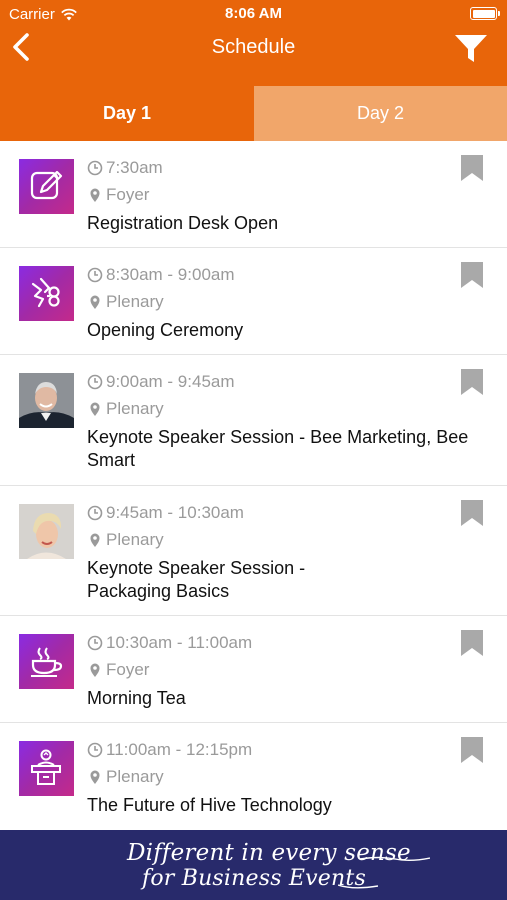 The width and height of the screenshot is (507, 900). I want to click on session-time: 8:30am - 9:00am, so click(161, 275).